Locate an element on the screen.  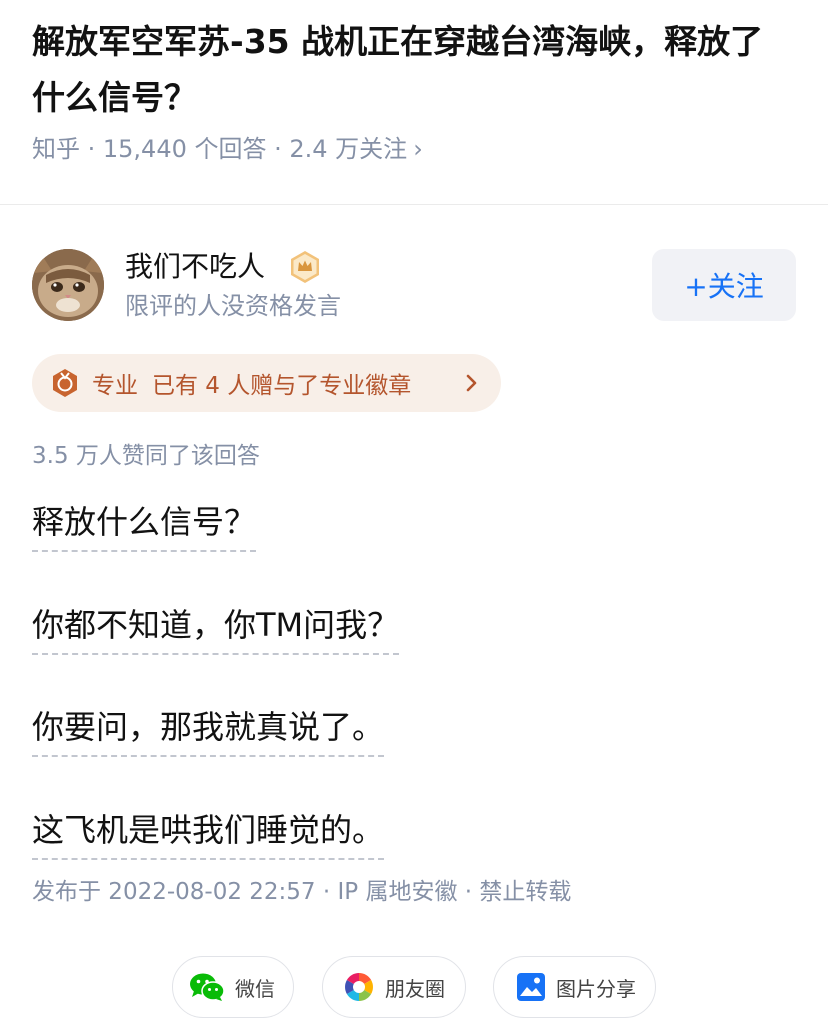
question-meta-text: 知乎 · 15,440 个回答 · 2.4 万关注 is located at coordinates (220, 149).